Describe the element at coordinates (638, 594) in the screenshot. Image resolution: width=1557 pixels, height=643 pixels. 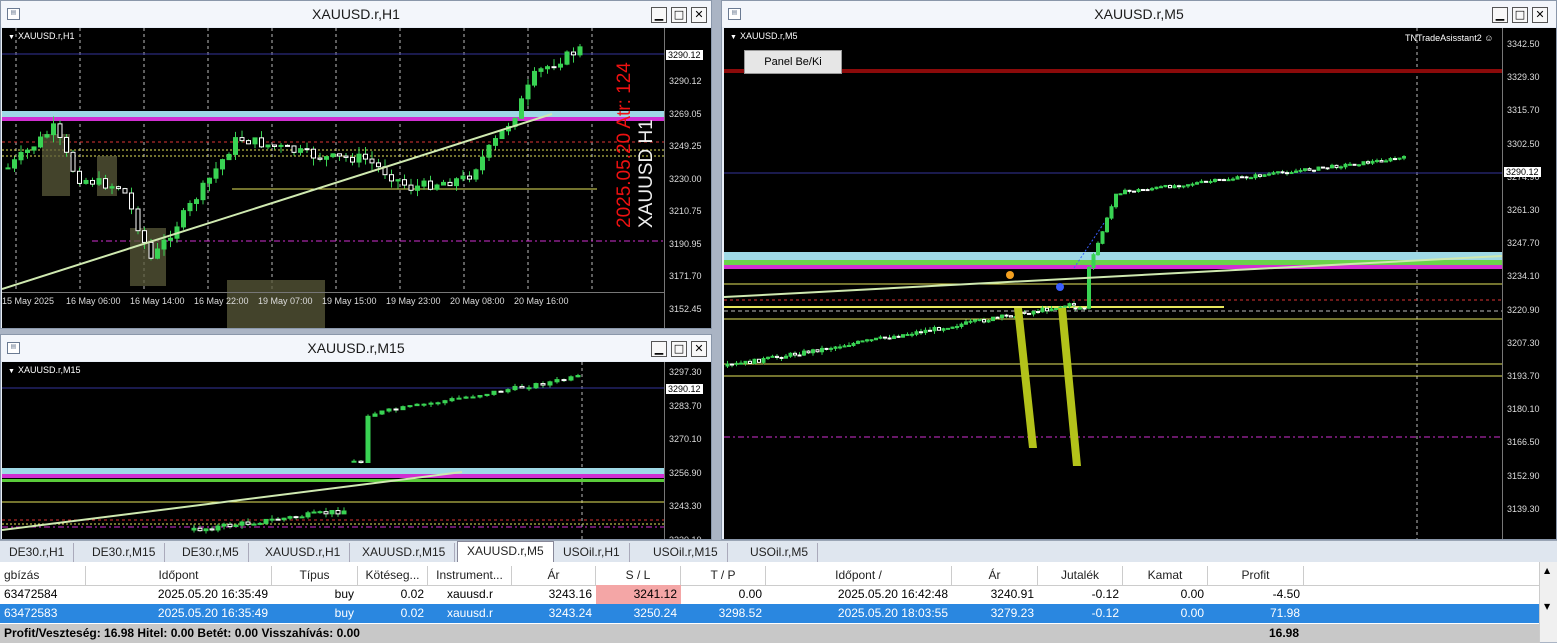
I see `table-cell: 3241.12` at that location.